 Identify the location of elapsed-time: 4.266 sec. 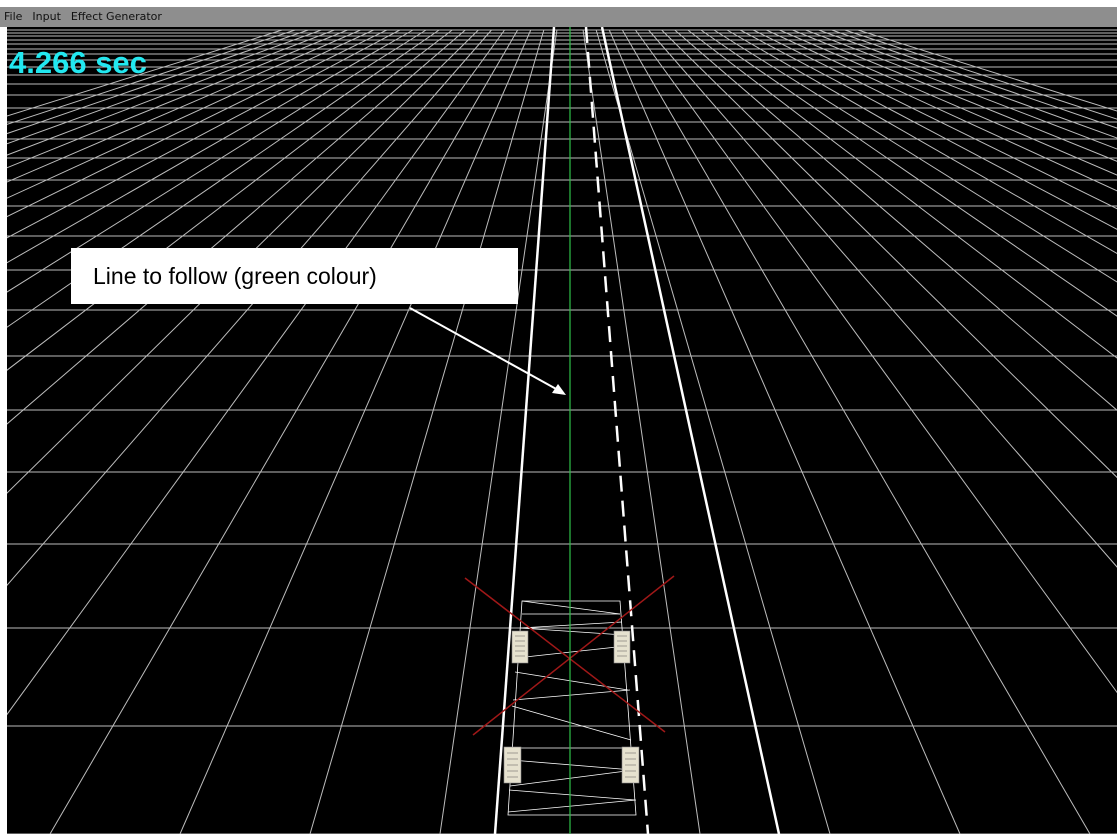
(78, 62).